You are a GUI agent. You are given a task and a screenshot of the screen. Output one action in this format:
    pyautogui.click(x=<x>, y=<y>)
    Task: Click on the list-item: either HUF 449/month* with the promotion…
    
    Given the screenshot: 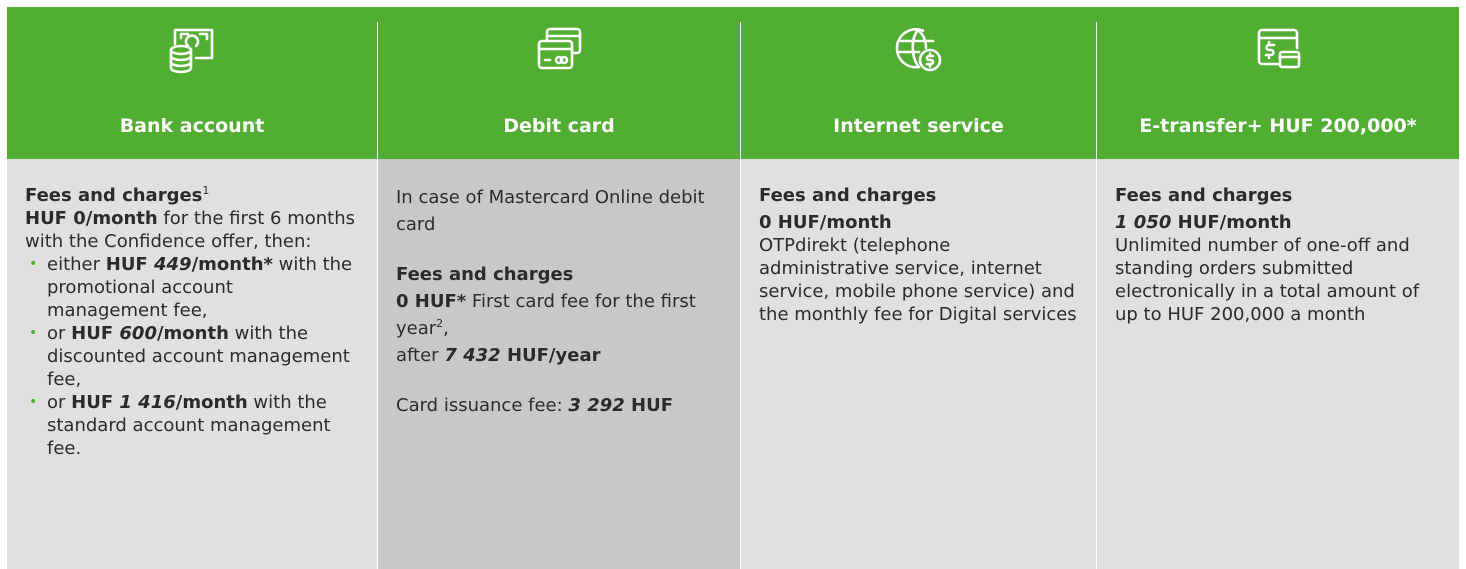 What is the action you would take?
    pyautogui.click(x=192, y=287)
    